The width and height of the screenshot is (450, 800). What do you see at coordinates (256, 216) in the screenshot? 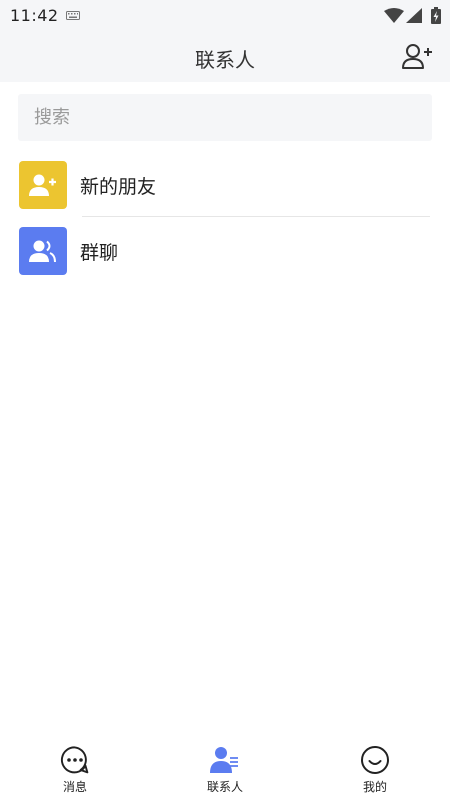
I see `list-divider` at bounding box center [256, 216].